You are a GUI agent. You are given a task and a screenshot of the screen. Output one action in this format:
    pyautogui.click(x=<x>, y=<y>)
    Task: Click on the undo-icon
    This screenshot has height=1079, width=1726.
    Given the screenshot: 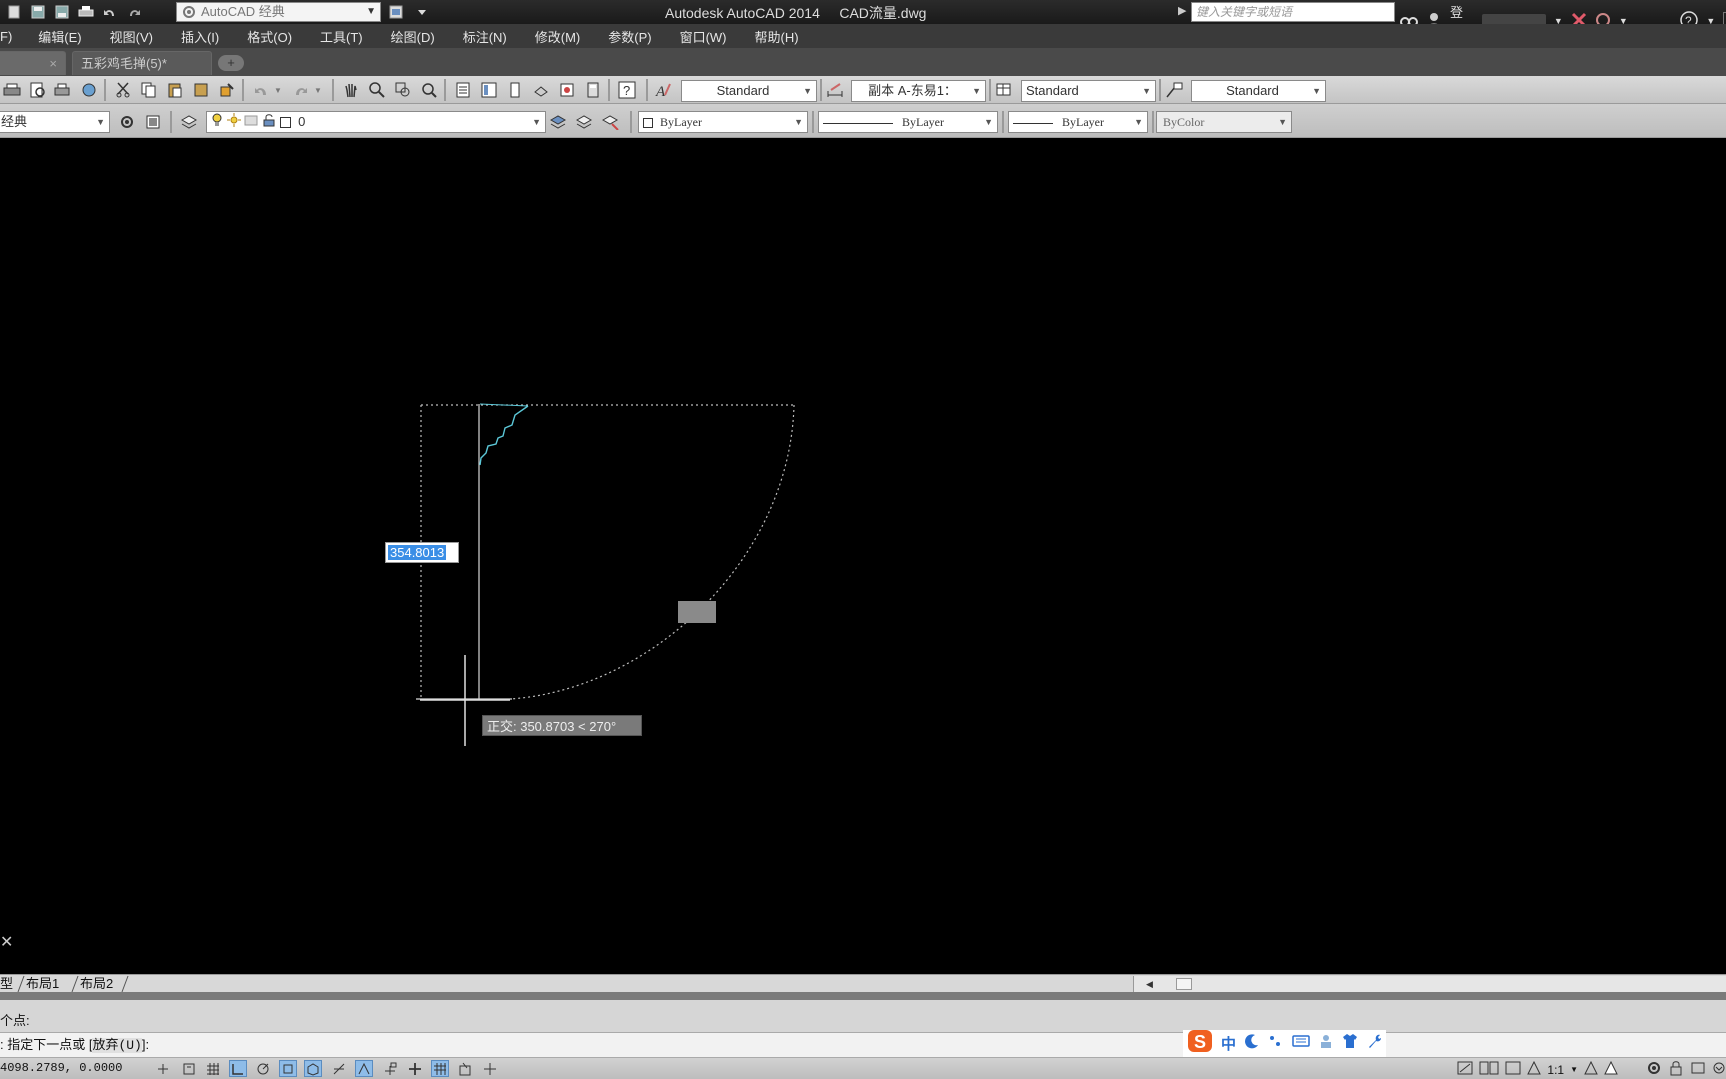 What is the action you would take?
    pyautogui.click(x=110, y=12)
    